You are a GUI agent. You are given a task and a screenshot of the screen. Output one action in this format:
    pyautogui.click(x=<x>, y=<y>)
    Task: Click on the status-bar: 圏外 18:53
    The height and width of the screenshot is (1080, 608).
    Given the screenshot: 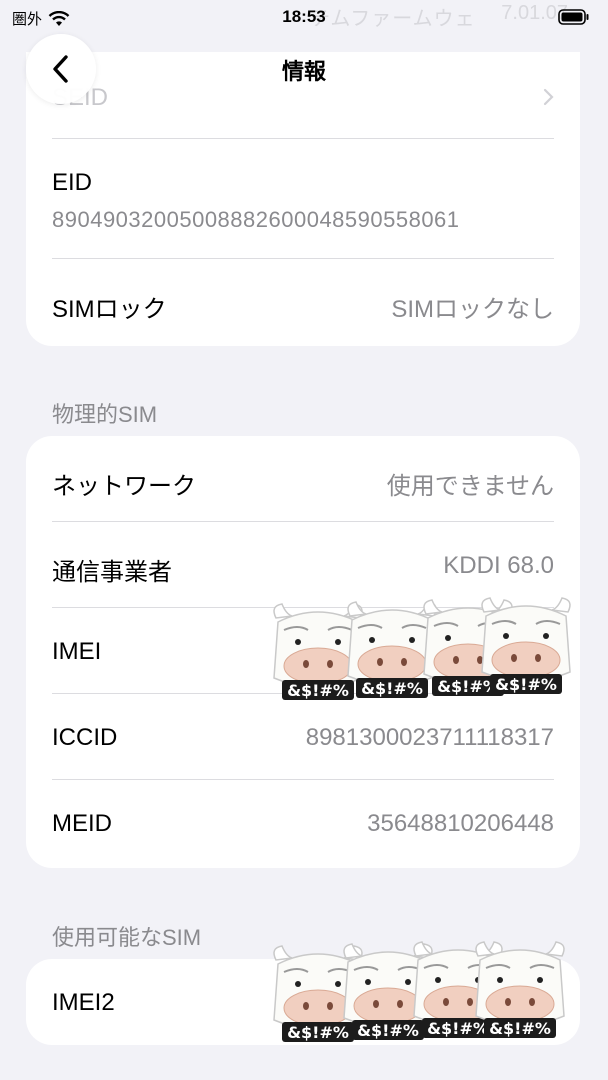 What is the action you would take?
    pyautogui.click(x=304, y=18)
    